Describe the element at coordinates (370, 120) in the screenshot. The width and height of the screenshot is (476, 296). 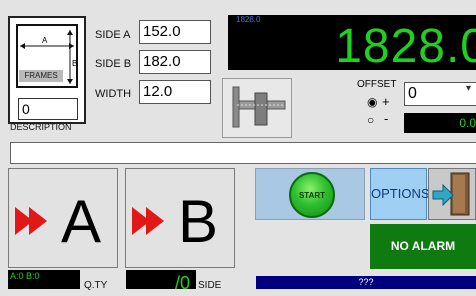
I see `offset-minus-radio: ○` at that location.